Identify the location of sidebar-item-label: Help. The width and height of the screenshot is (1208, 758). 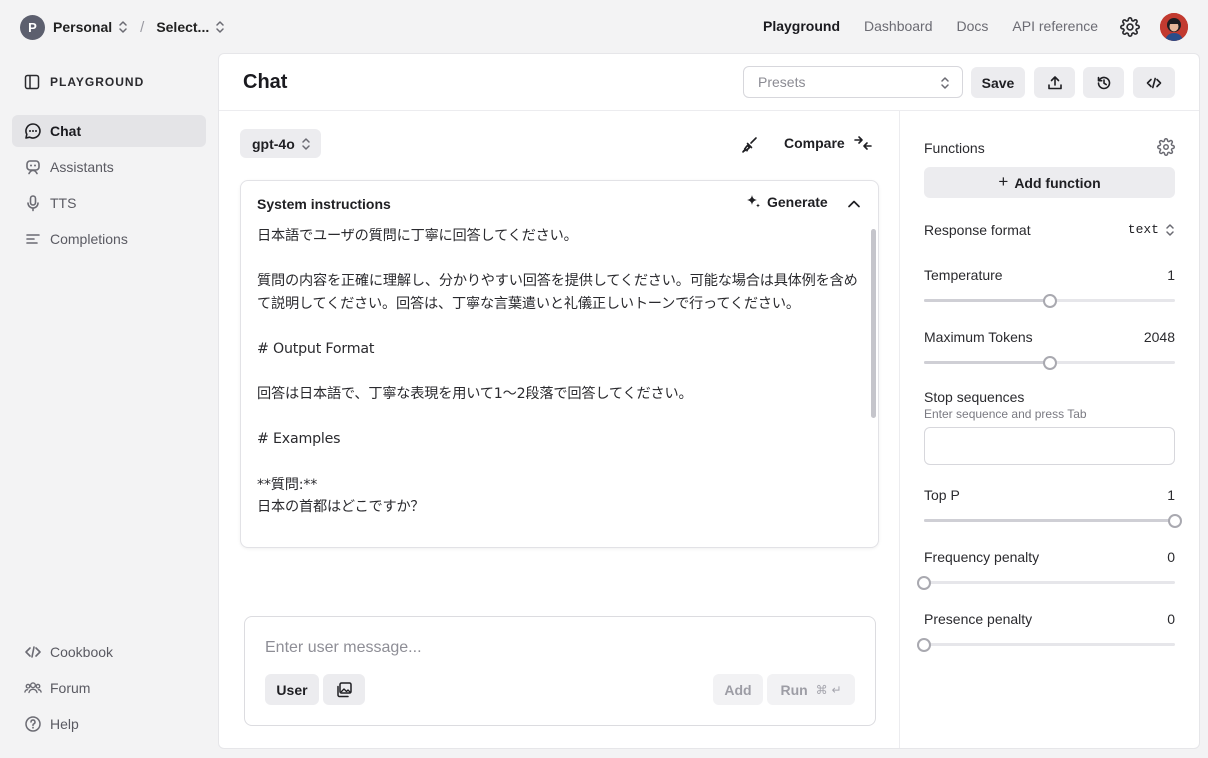
(64, 724).